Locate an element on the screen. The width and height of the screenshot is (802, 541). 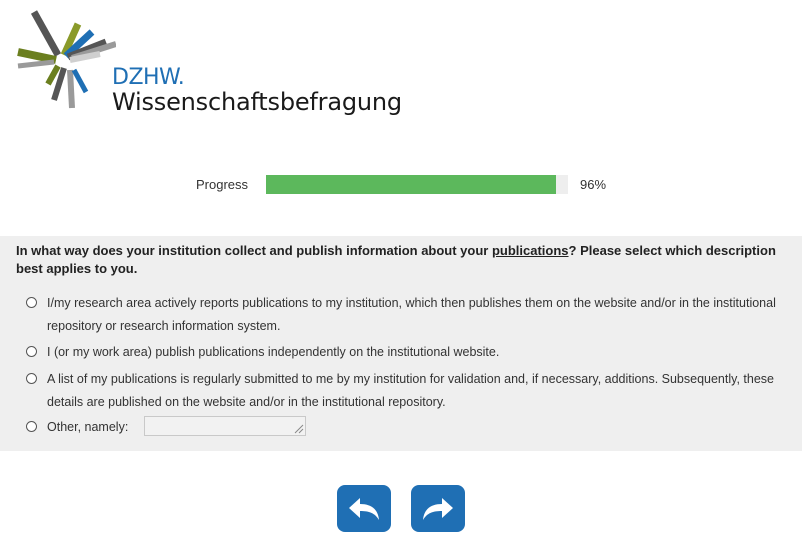
resize-grip-icon is located at coordinates (298, 428).